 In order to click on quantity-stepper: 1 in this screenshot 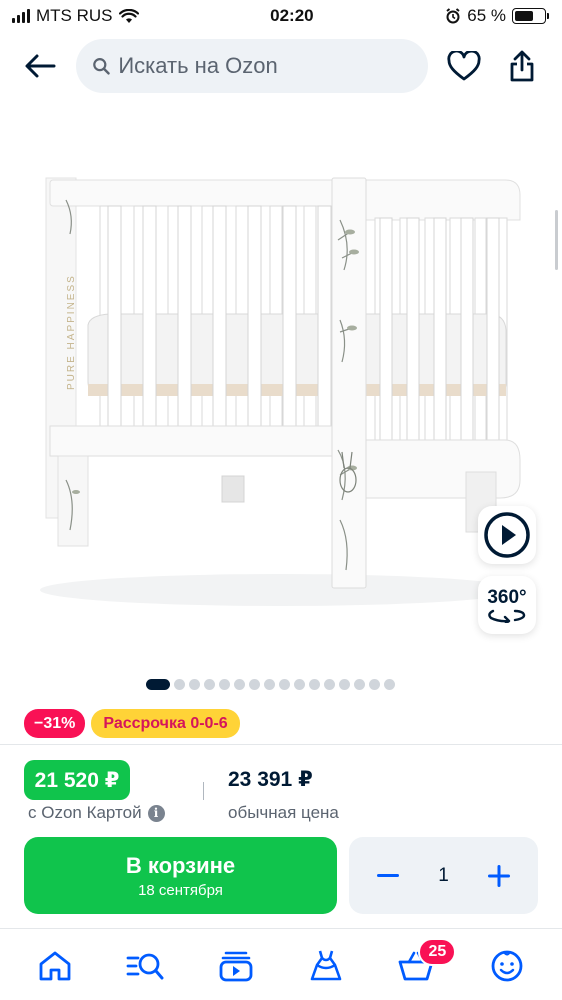, I will do `click(443, 875)`.